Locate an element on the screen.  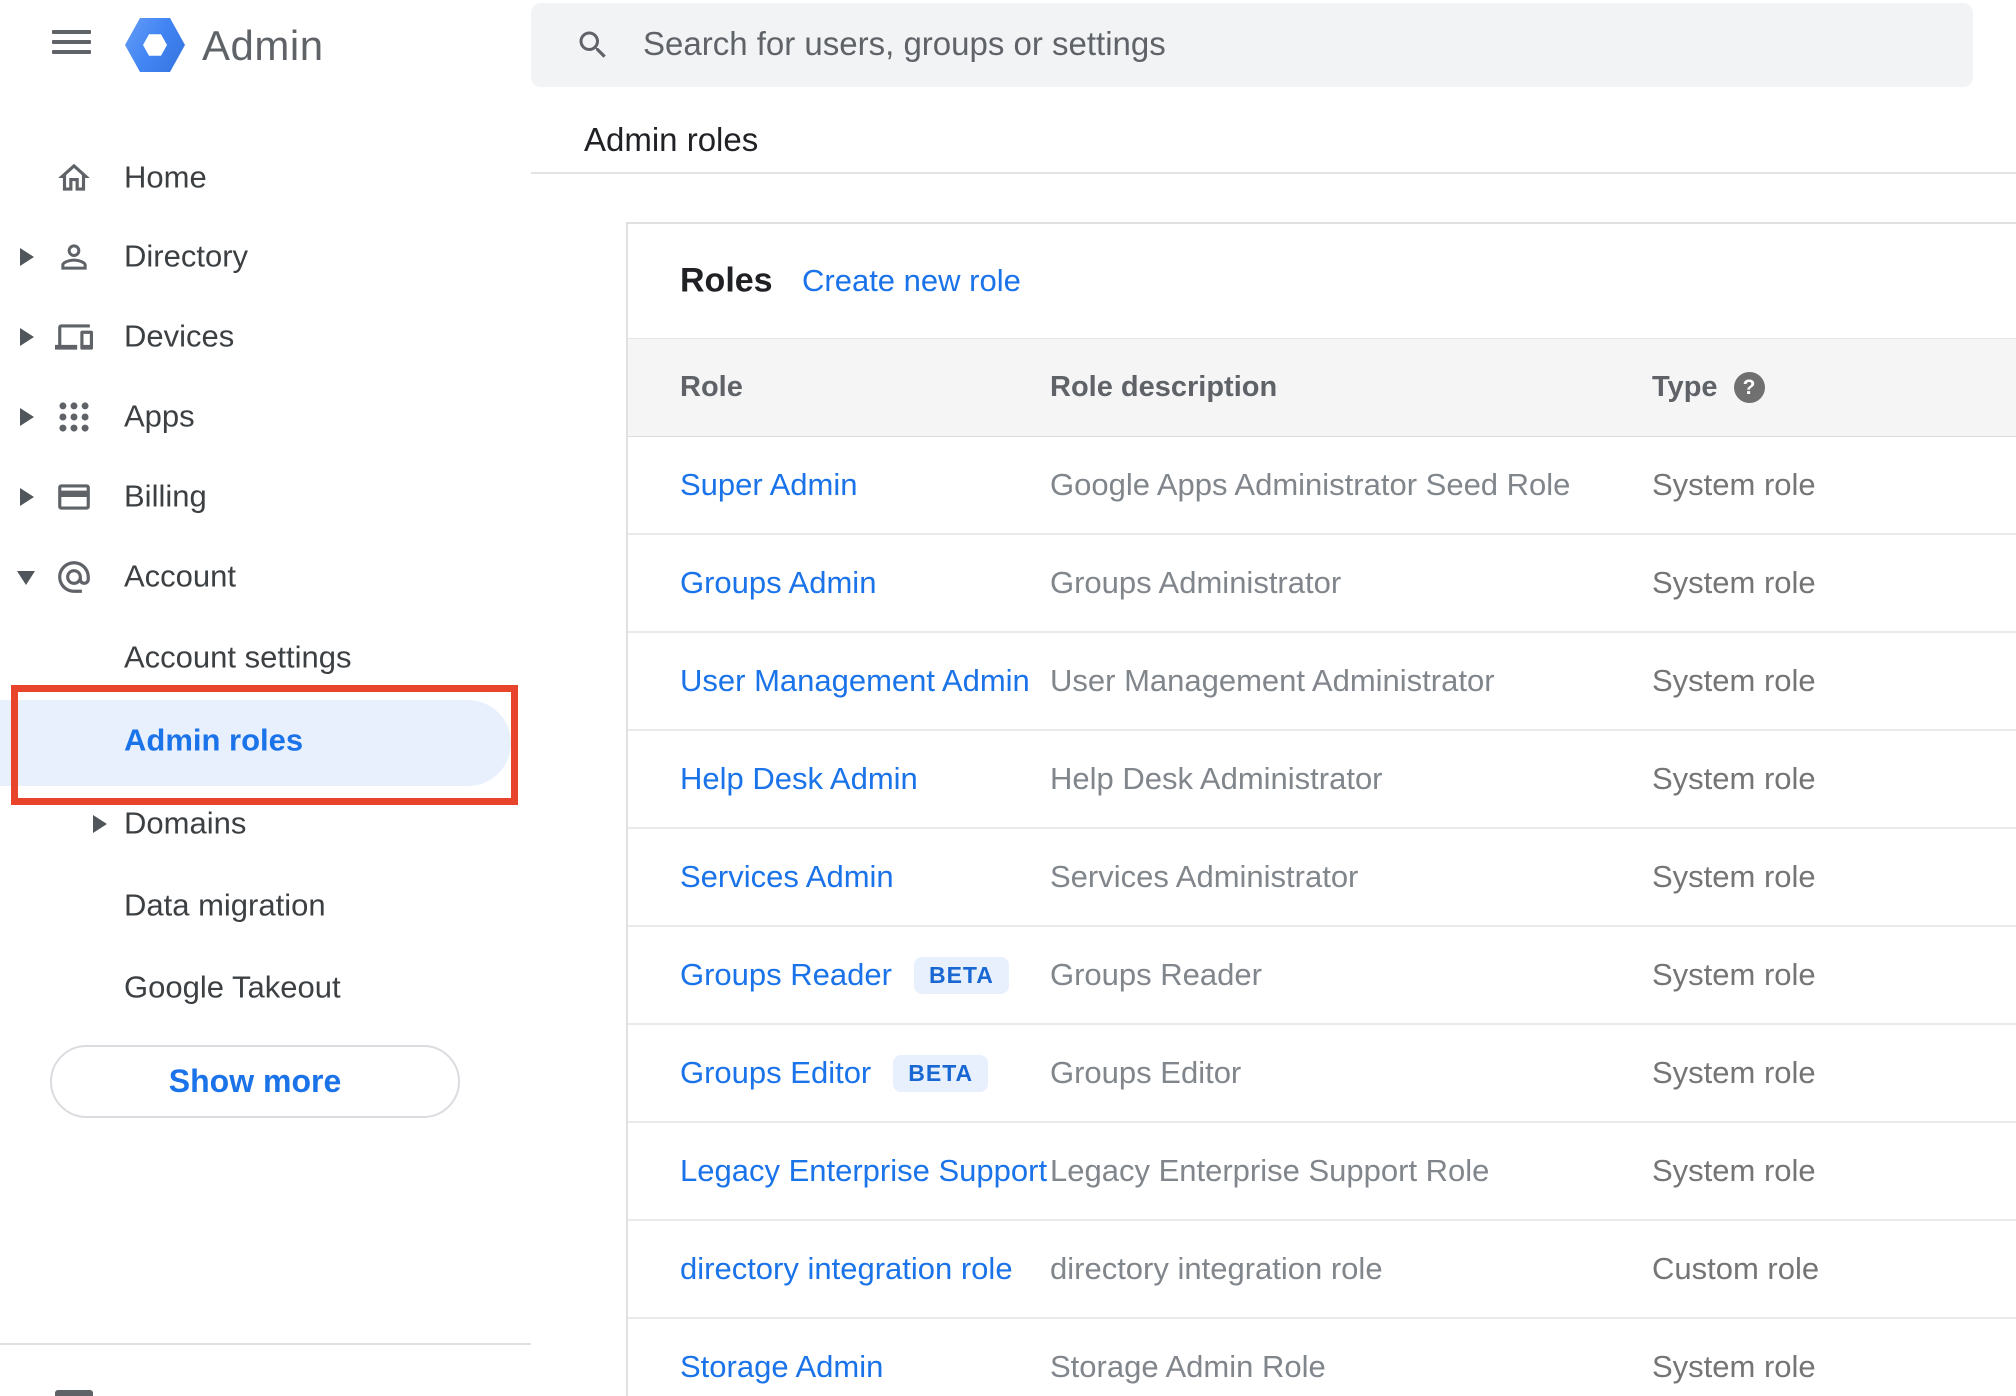
role-link: Super Admin is located at coordinates (769, 485).